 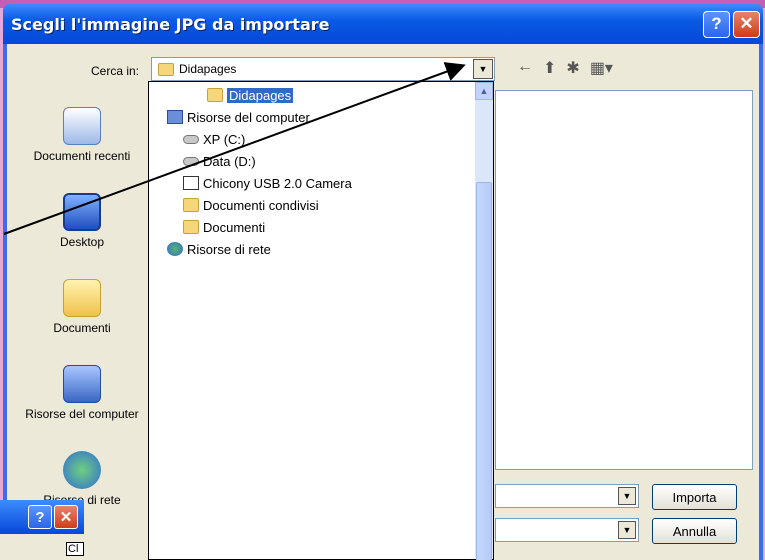 What do you see at coordinates (572, 68) in the screenshot?
I see `new-folder-icon: ✱` at bounding box center [572, 68].